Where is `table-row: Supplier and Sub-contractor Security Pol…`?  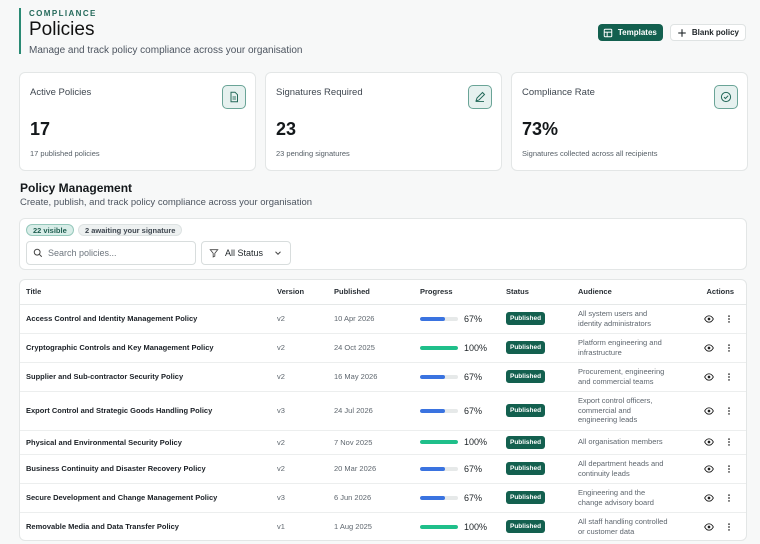 table-row: Supplier and Sub-contractor Security Pol… is located at coordinates (383, 377).